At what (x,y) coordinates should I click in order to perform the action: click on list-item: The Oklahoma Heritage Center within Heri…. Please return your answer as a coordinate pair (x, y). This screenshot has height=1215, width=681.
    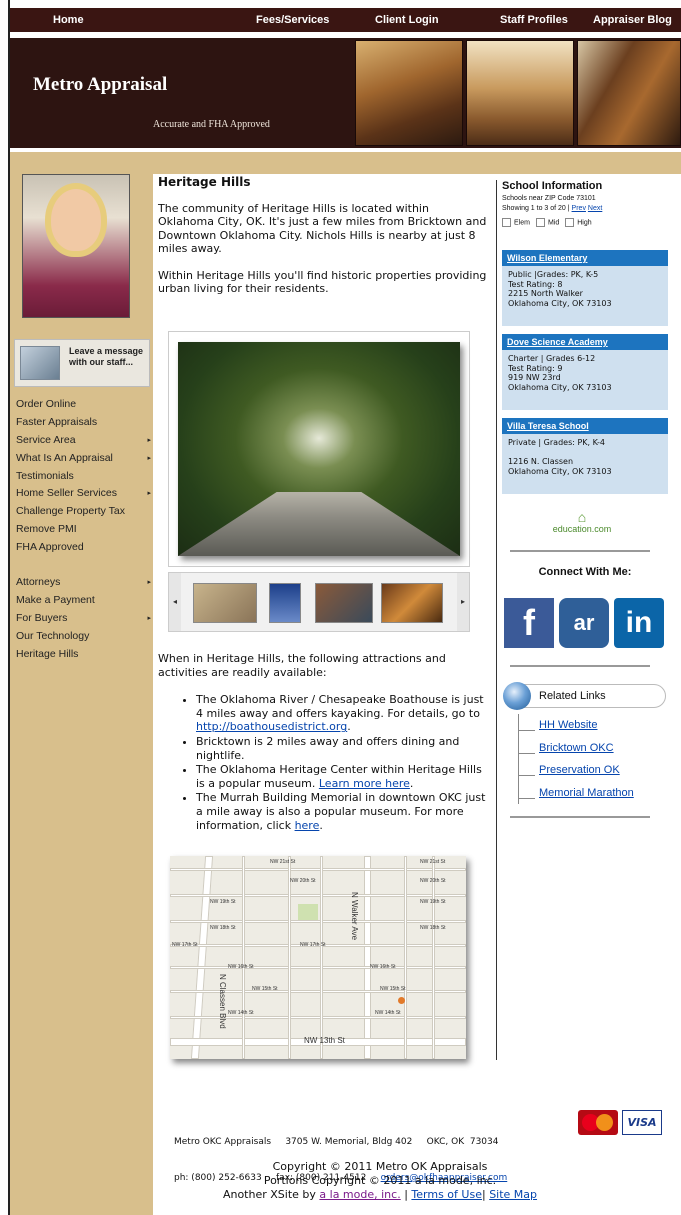
    Looking at the image, I should click on (342, 776).